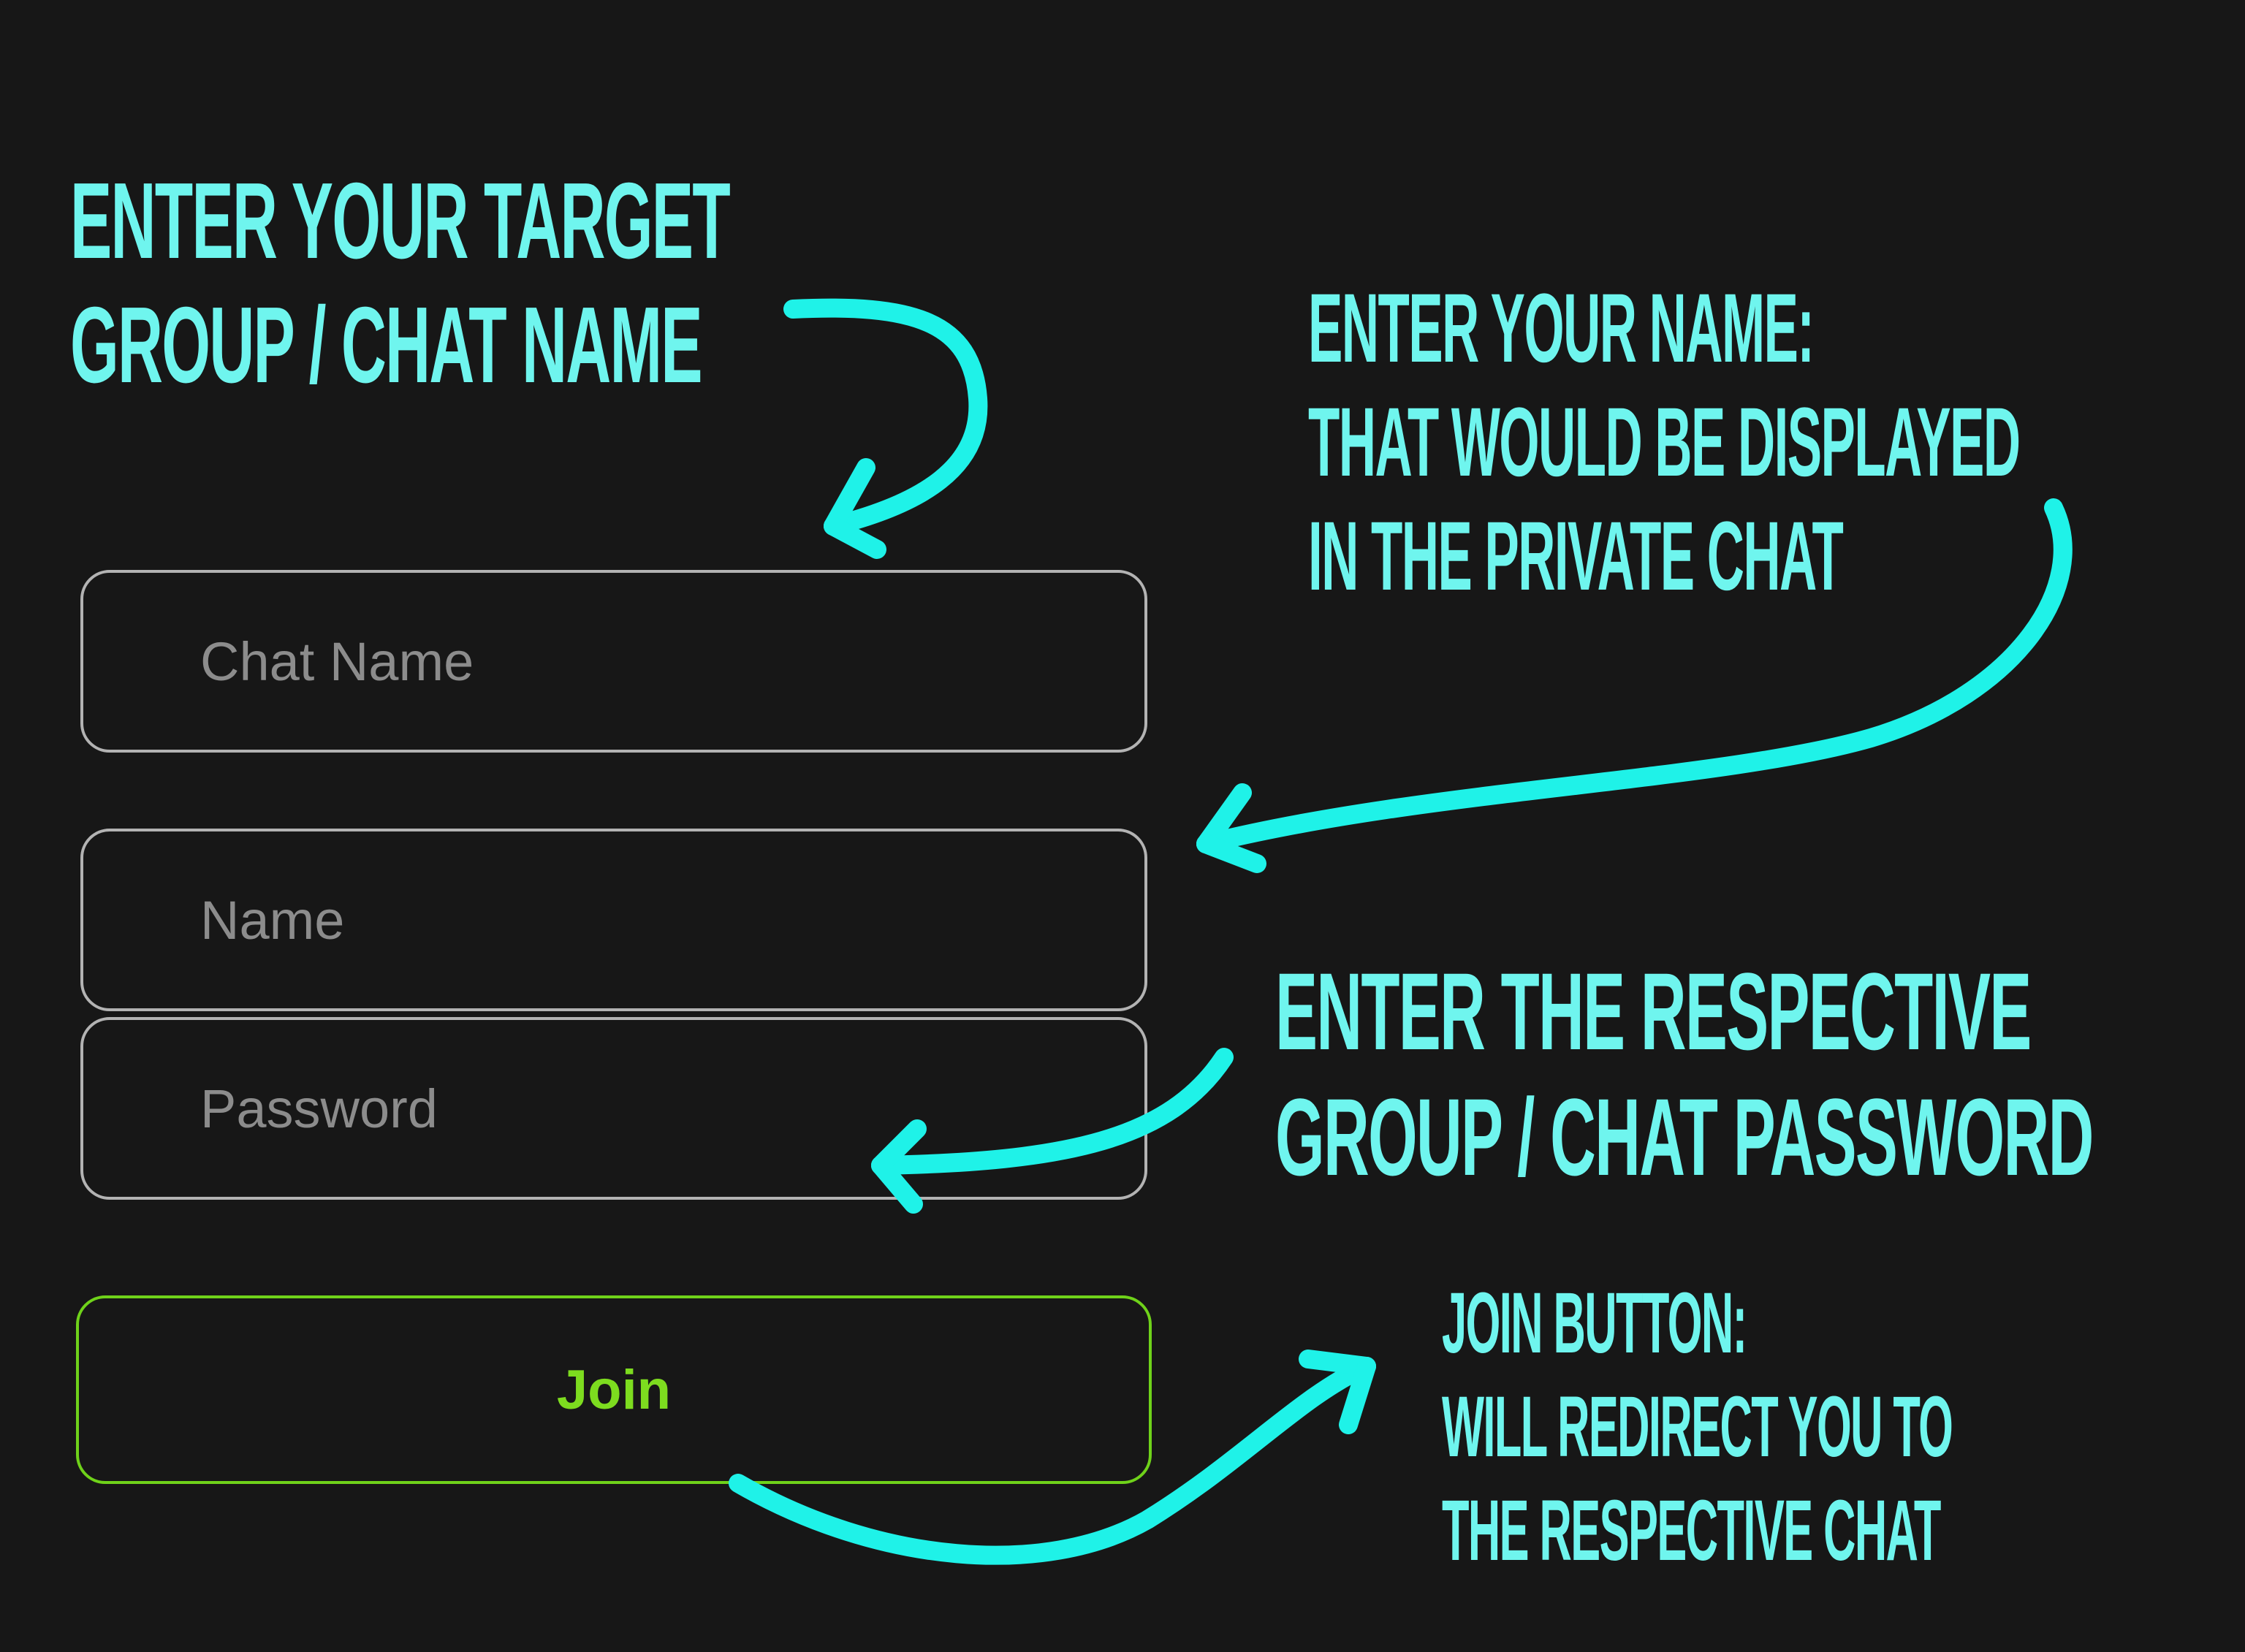 This screenshot has height=1652, width=2245. I want to click on chat-name-annotation: ENTER YOUR TARGET GROUP / CHAT NAME, so click(400, 283).